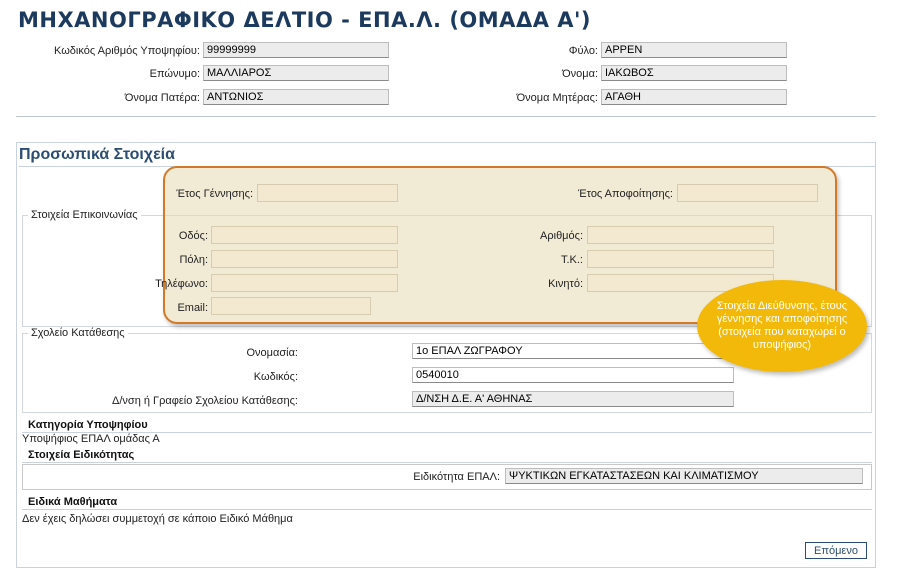 The height and width of the screenshot is (579, 907). What do you see at coordinates (680, 235) in the screenshot?
I see `number-input` at bounding box center [680, 235].